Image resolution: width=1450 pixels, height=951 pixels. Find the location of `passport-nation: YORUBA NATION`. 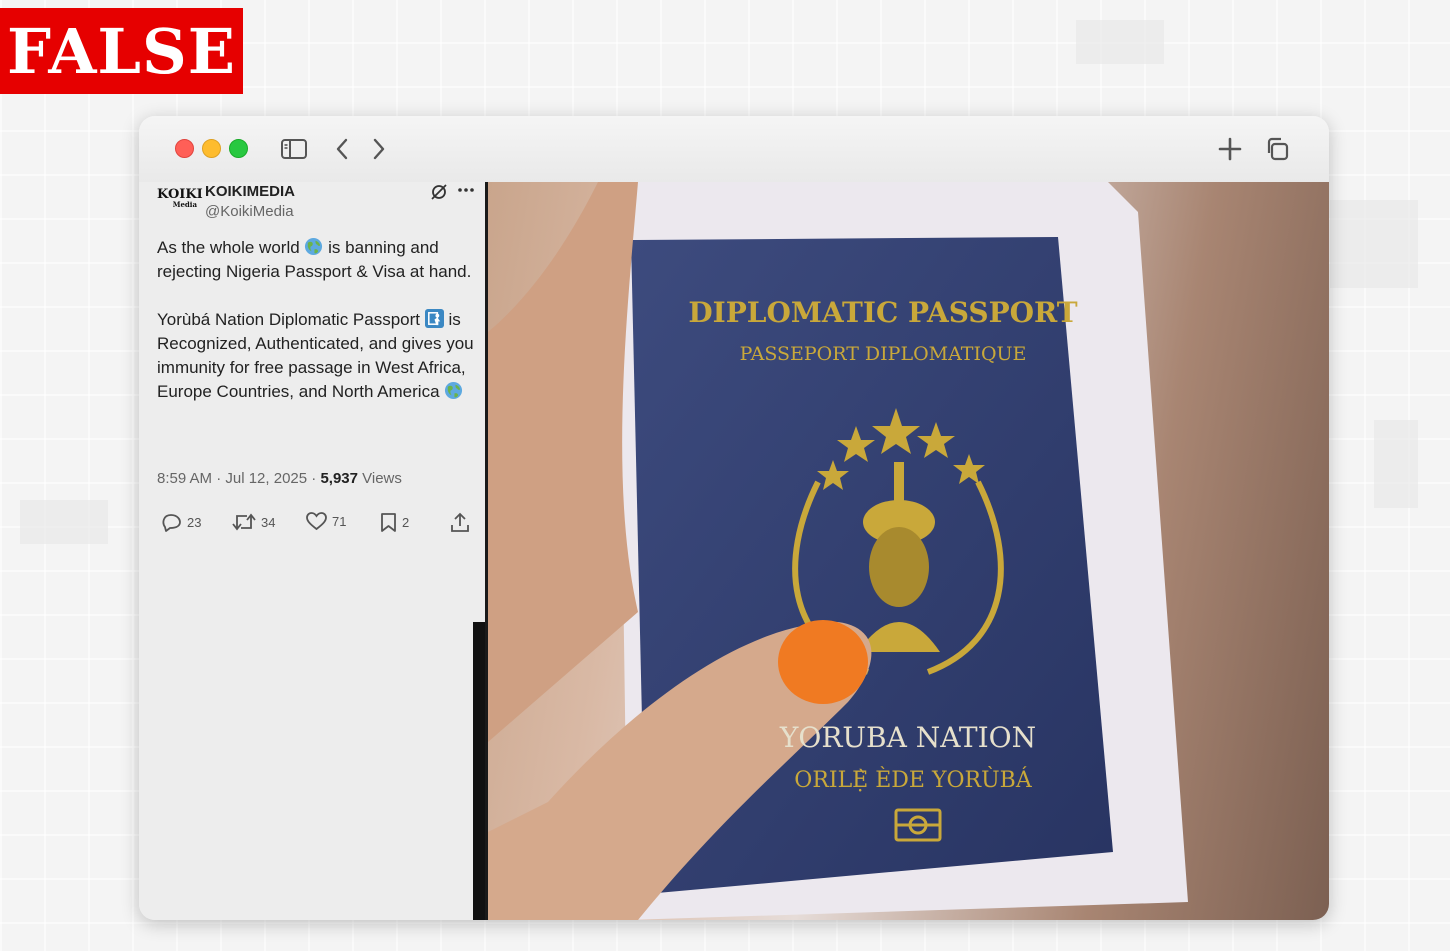

passport-nation: YORUBA NATION is located at coordinates (907, 737).